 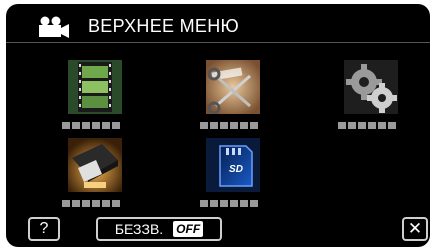 What do you see at coordinates (188, 229) in the screenshot?
I see `mute-state-badge: OFF` at bounding box center [188, 229].